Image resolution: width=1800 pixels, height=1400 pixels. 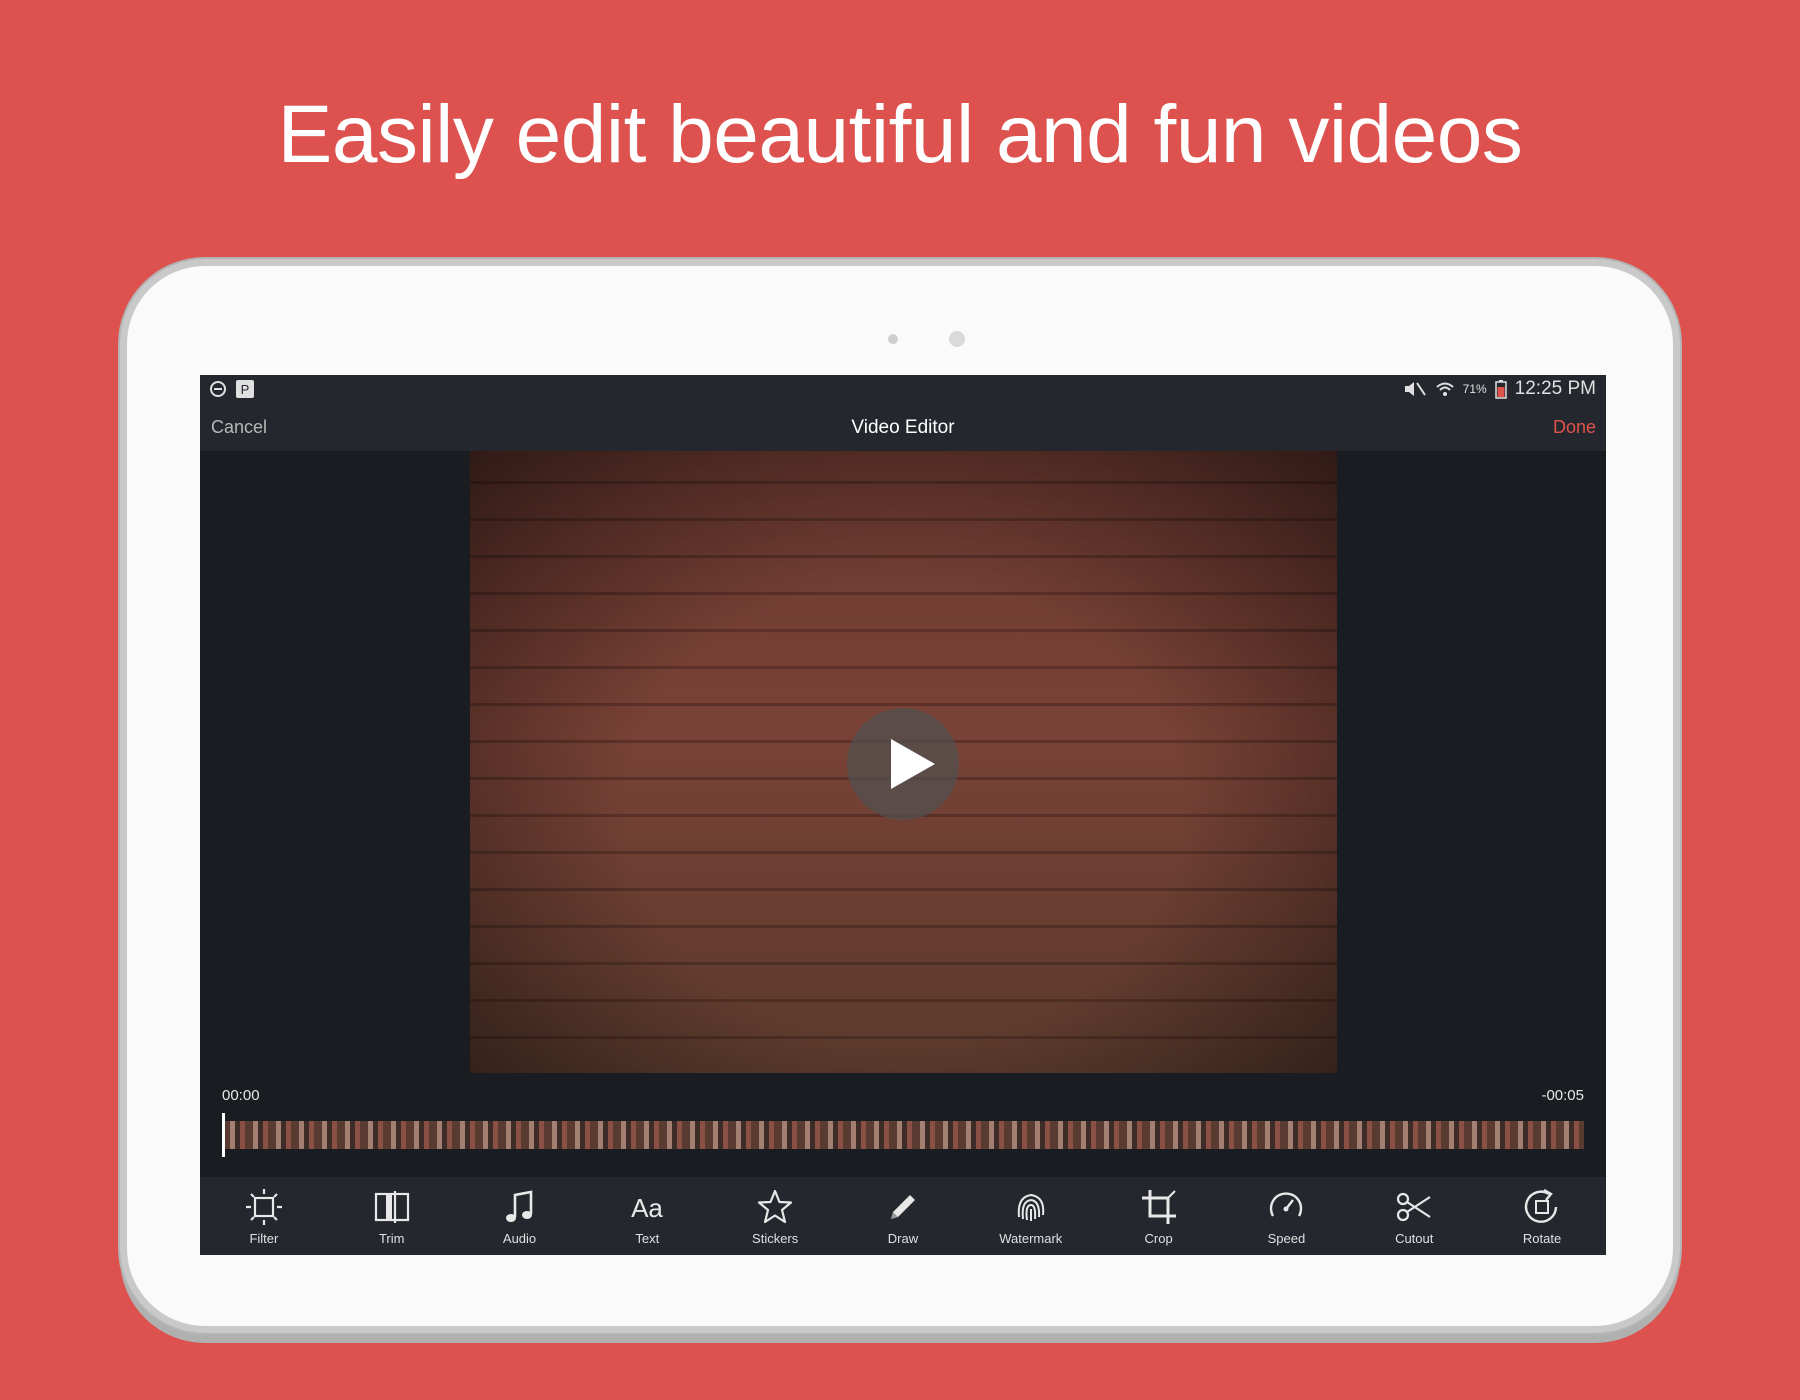 I want to click on cutout-tool: Cutout, so click(x=1414, y=1216).